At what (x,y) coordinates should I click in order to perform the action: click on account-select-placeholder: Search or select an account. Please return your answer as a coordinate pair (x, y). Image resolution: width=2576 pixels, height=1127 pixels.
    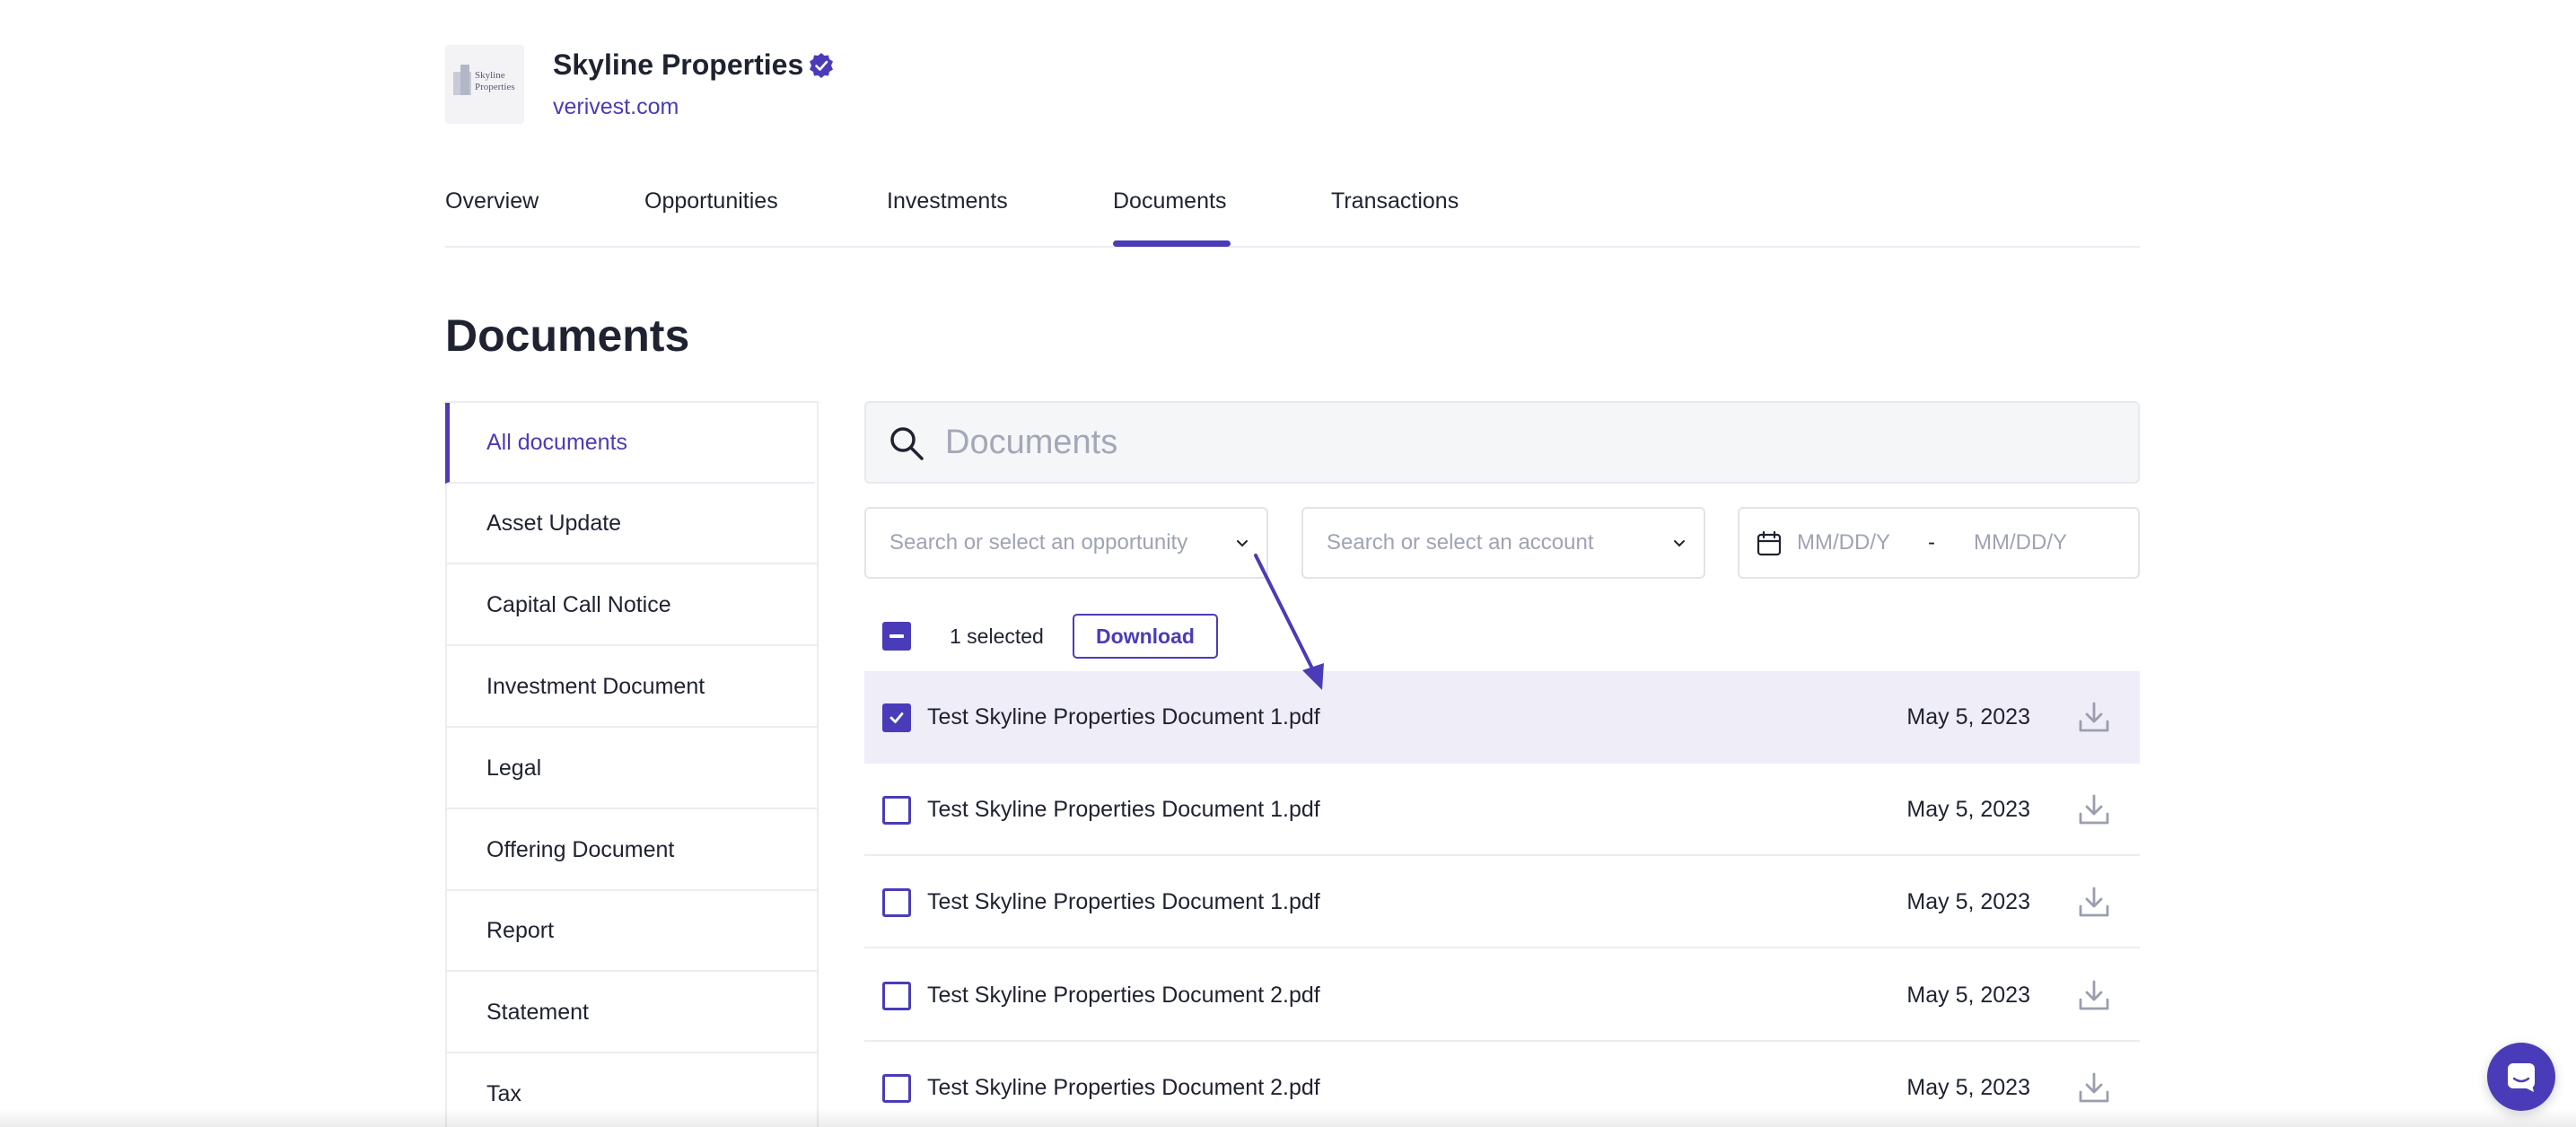
    Looking at the image, I should click on (1460, 542).